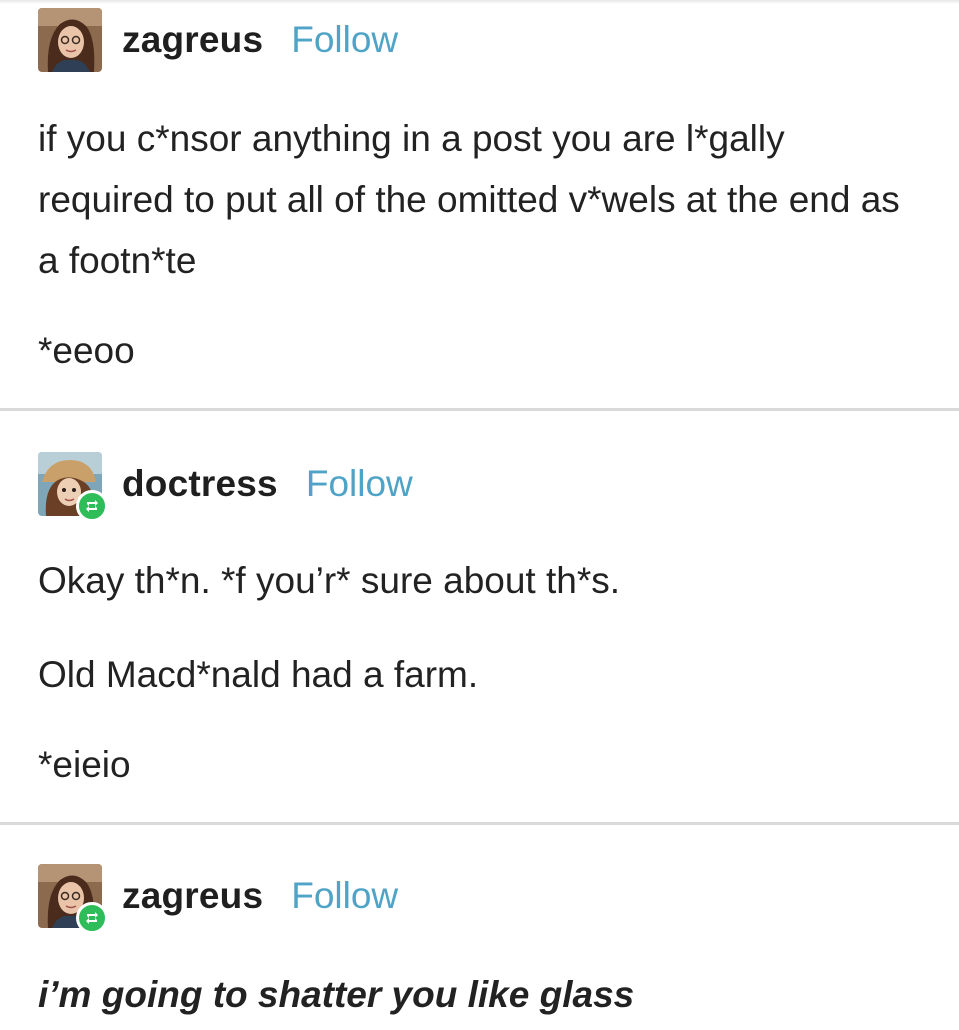 This screenshot has height=1030, width=959. Describe the element at coordinates (84, 764) in the screenshot. I see `post-text: *eieio` at that location.